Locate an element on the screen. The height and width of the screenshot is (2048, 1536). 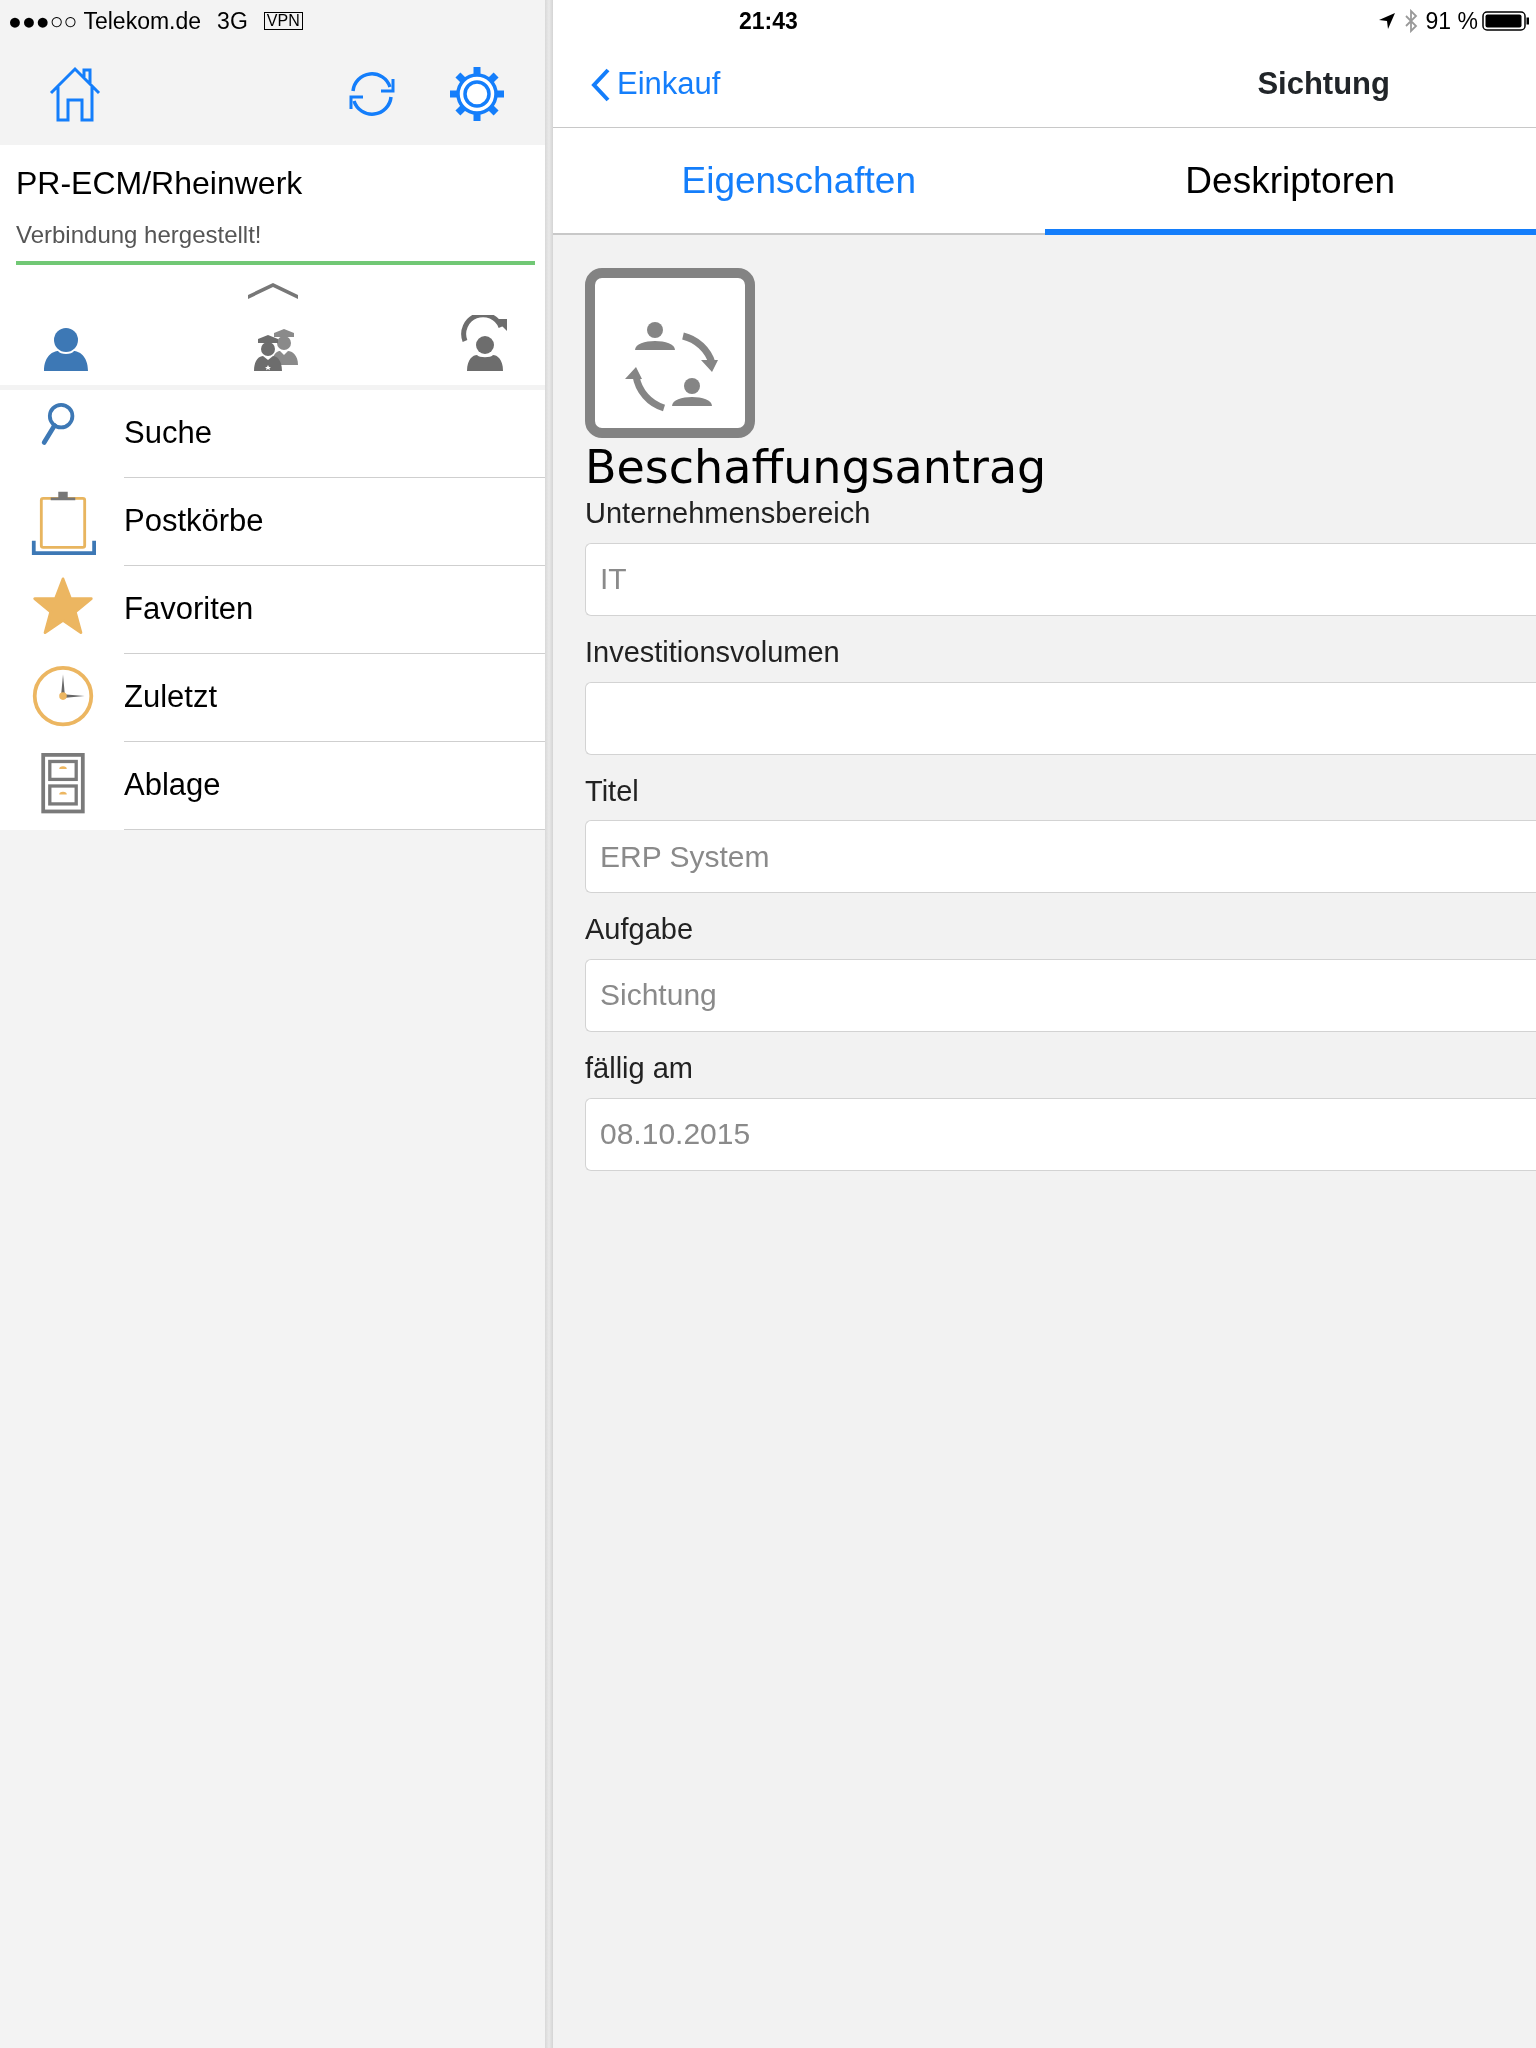
location-arrow-icon is located at coordinates (1386, 21).